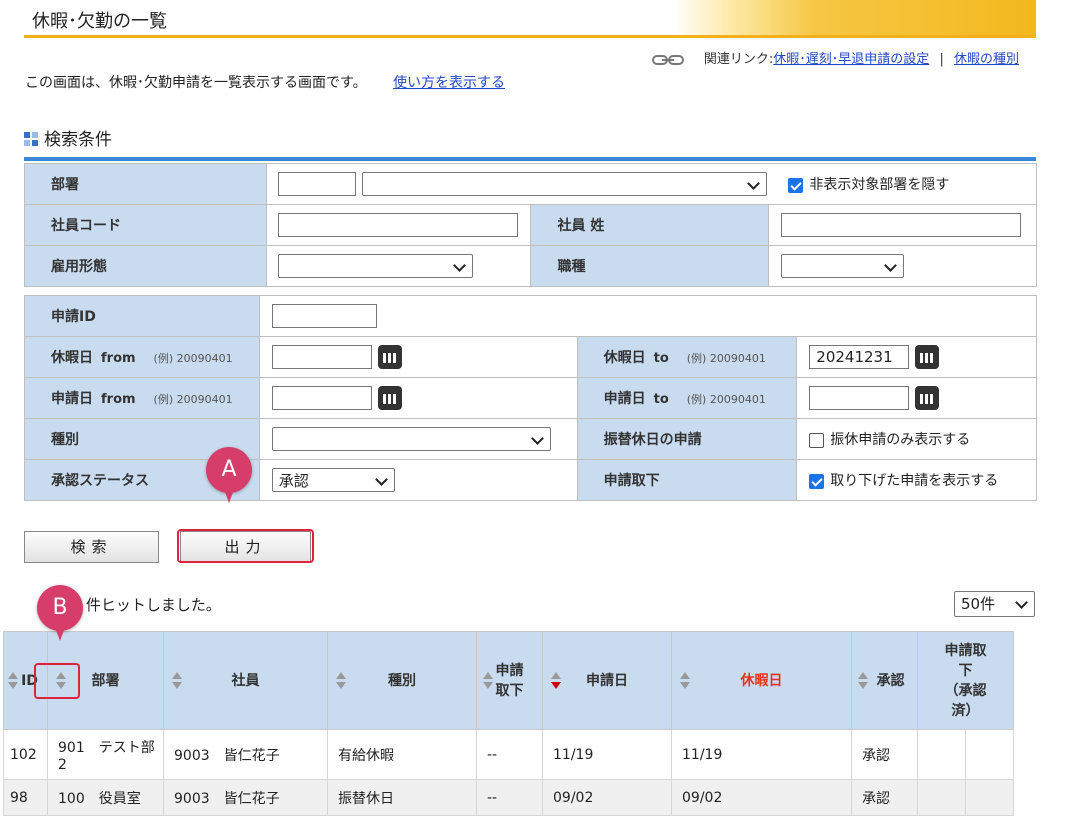  What do you see at coordinates (265, 82) in the screenshot?
I see `page-description: この画面は、休暇･欠勤申請を一覧表示する画面です。 使い方を表示する` at bounding box center [265, 82].